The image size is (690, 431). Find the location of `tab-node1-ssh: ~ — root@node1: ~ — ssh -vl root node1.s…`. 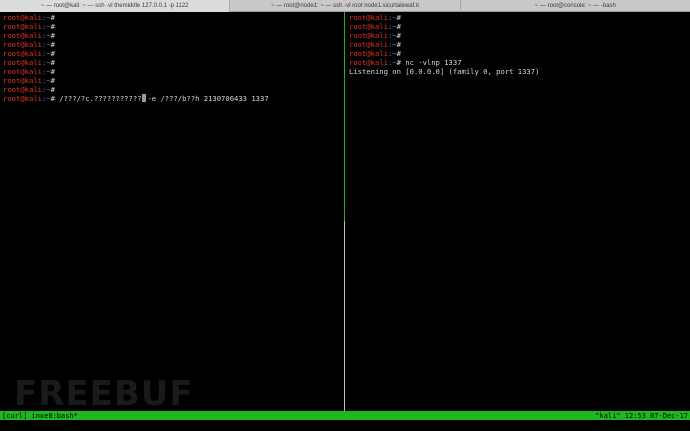

tab-node1-ssh: ~ — root@node1: ~ — ssh -vl root node1.s… is located at coordinates (345, 6).